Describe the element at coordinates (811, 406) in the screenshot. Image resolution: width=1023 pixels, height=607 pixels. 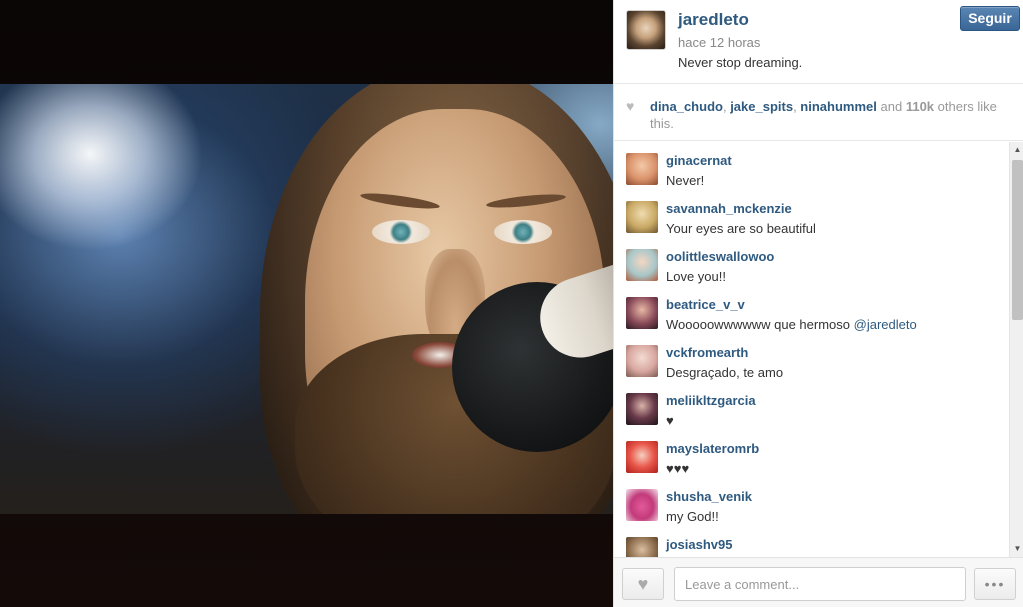
I see `comment-item: meliikltzgarcia ♥` at that location.